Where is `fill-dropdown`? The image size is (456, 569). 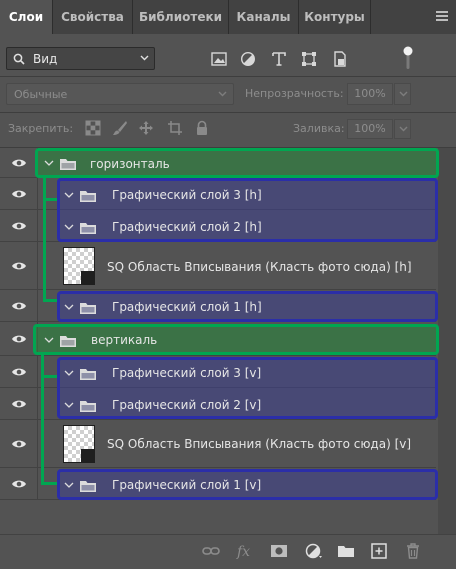 fill-dropdown is located at coordinates (402, 129).